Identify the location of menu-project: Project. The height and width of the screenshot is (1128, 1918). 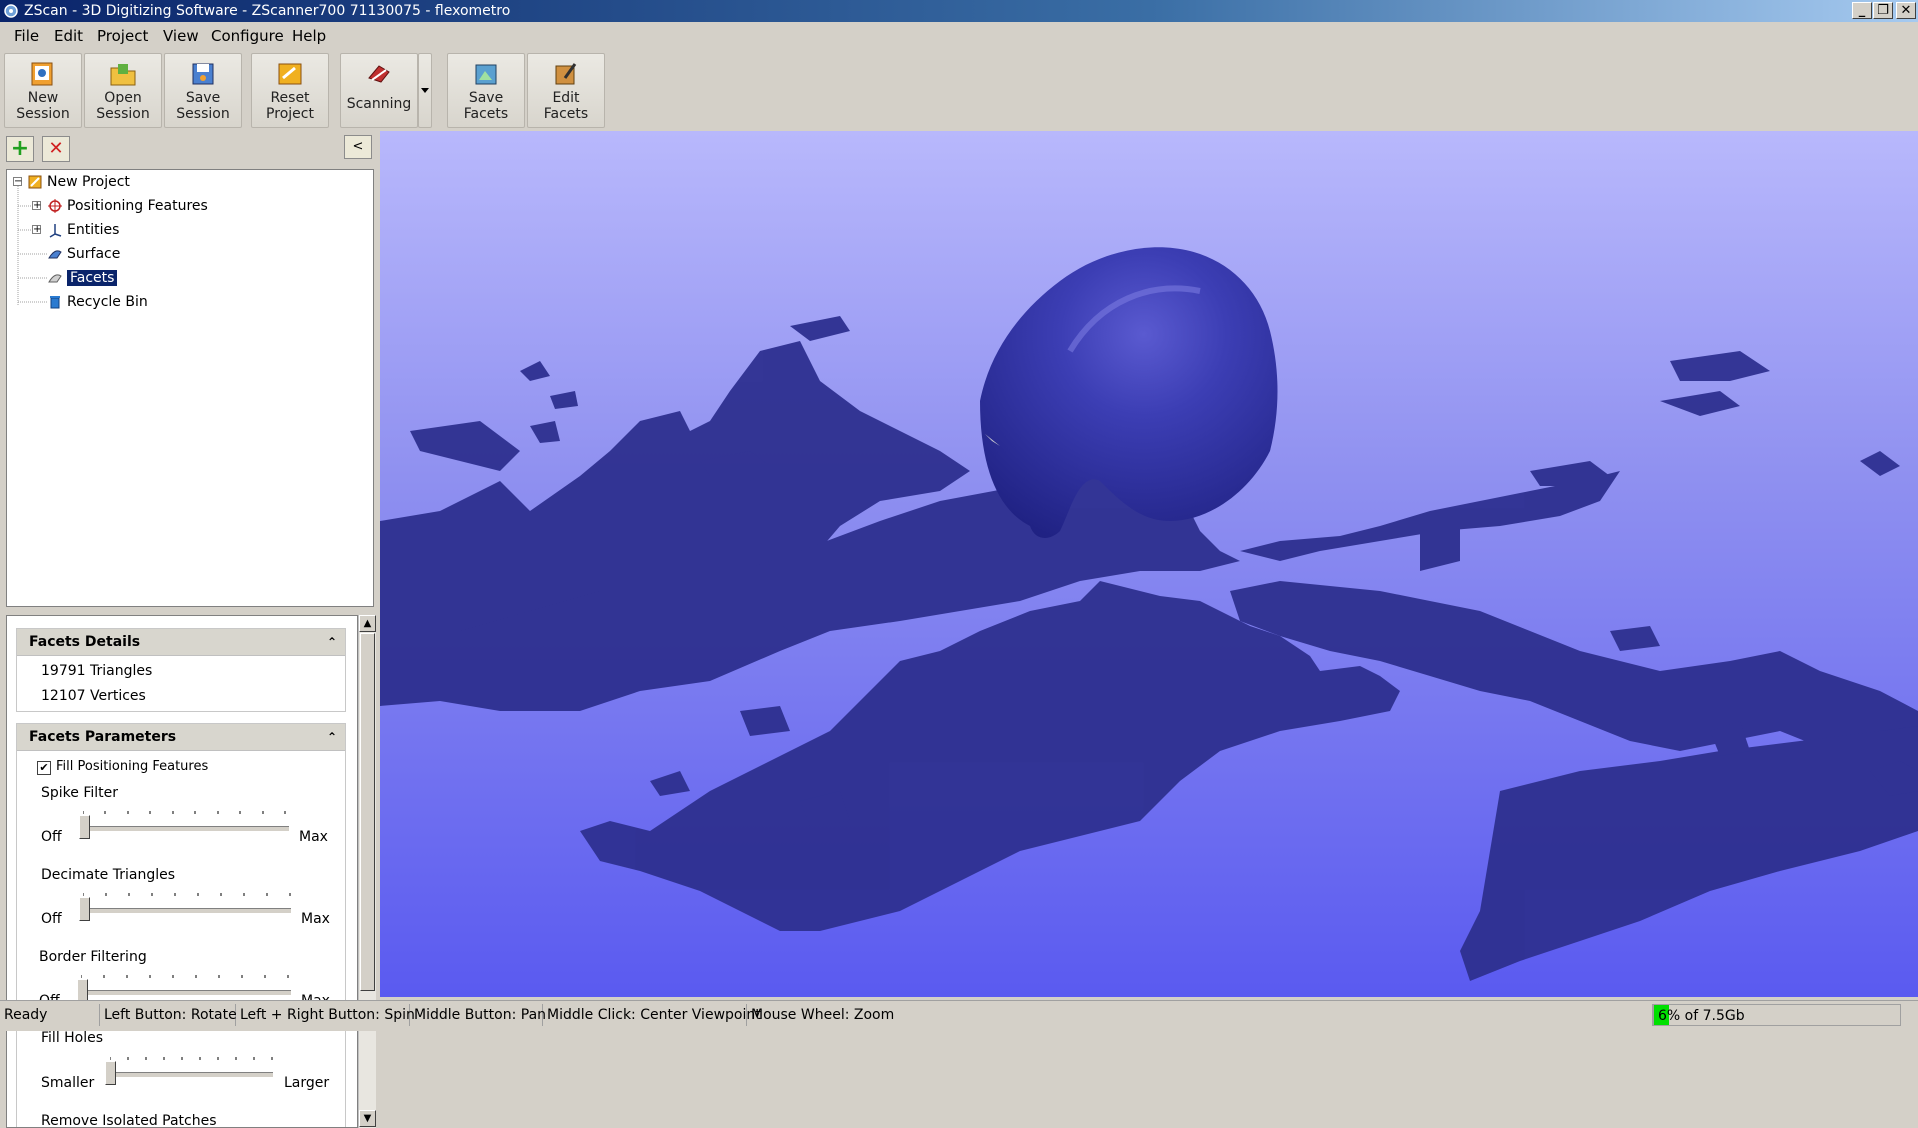
(122, 36).